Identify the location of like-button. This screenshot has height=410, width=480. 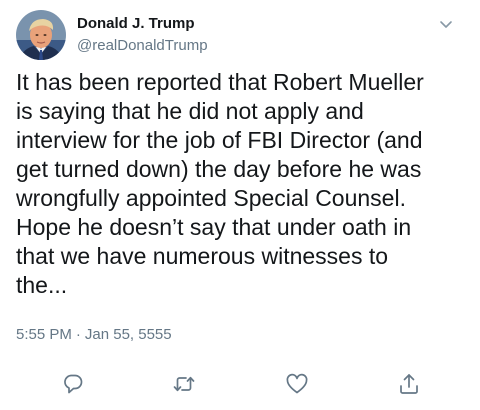
(297, 384).